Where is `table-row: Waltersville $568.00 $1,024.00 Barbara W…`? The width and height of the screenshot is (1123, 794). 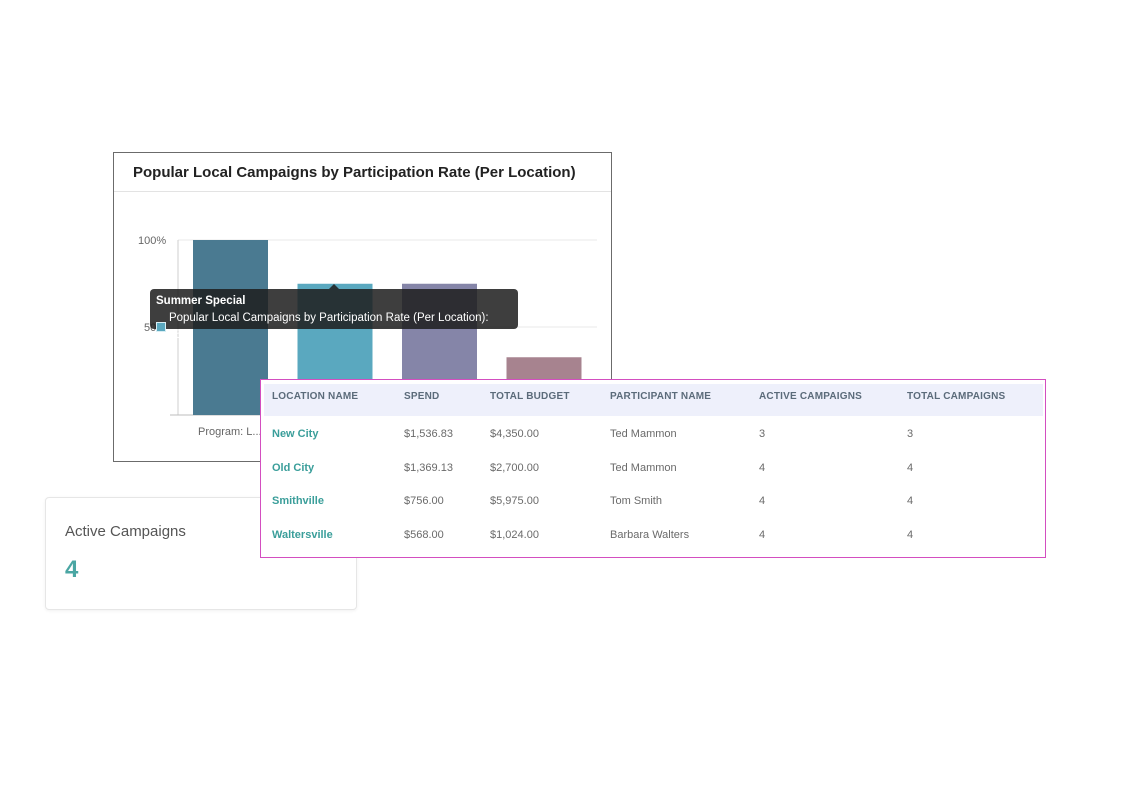
table-row: Waltersville $568.00 $1,024.00 Barbara W… is located at coordinates (654, 534).